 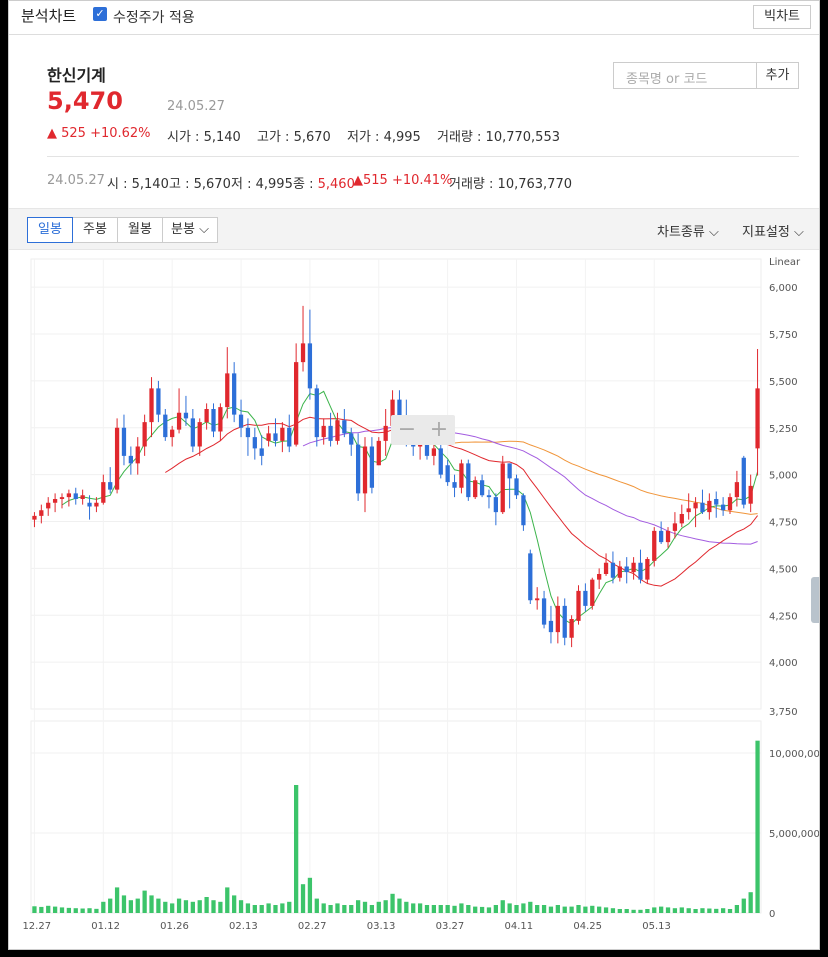 I want to click on date-tick-label: 02.27, so click(x=312, y=926).